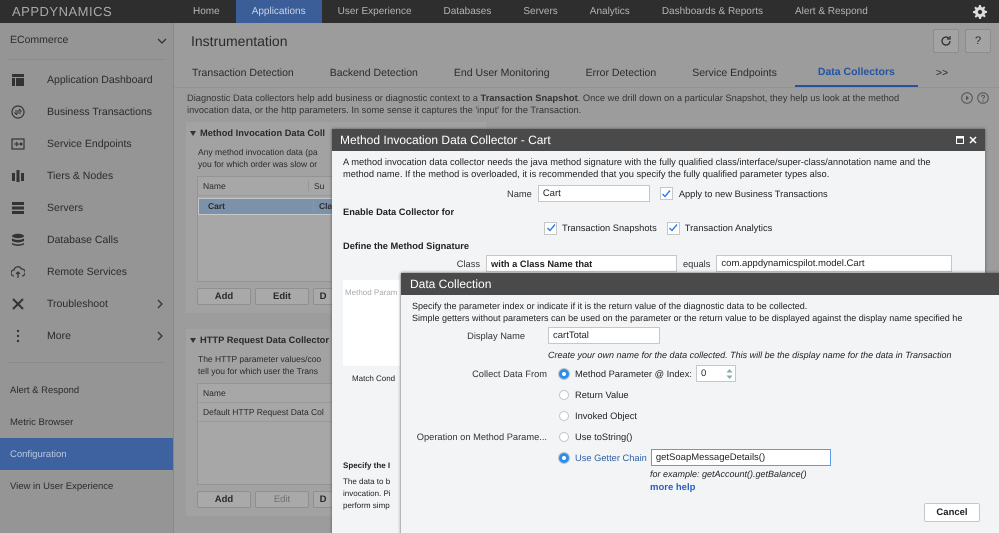 The image size is (999, 533). I want to click on maximize-icon, so click(960, 140).